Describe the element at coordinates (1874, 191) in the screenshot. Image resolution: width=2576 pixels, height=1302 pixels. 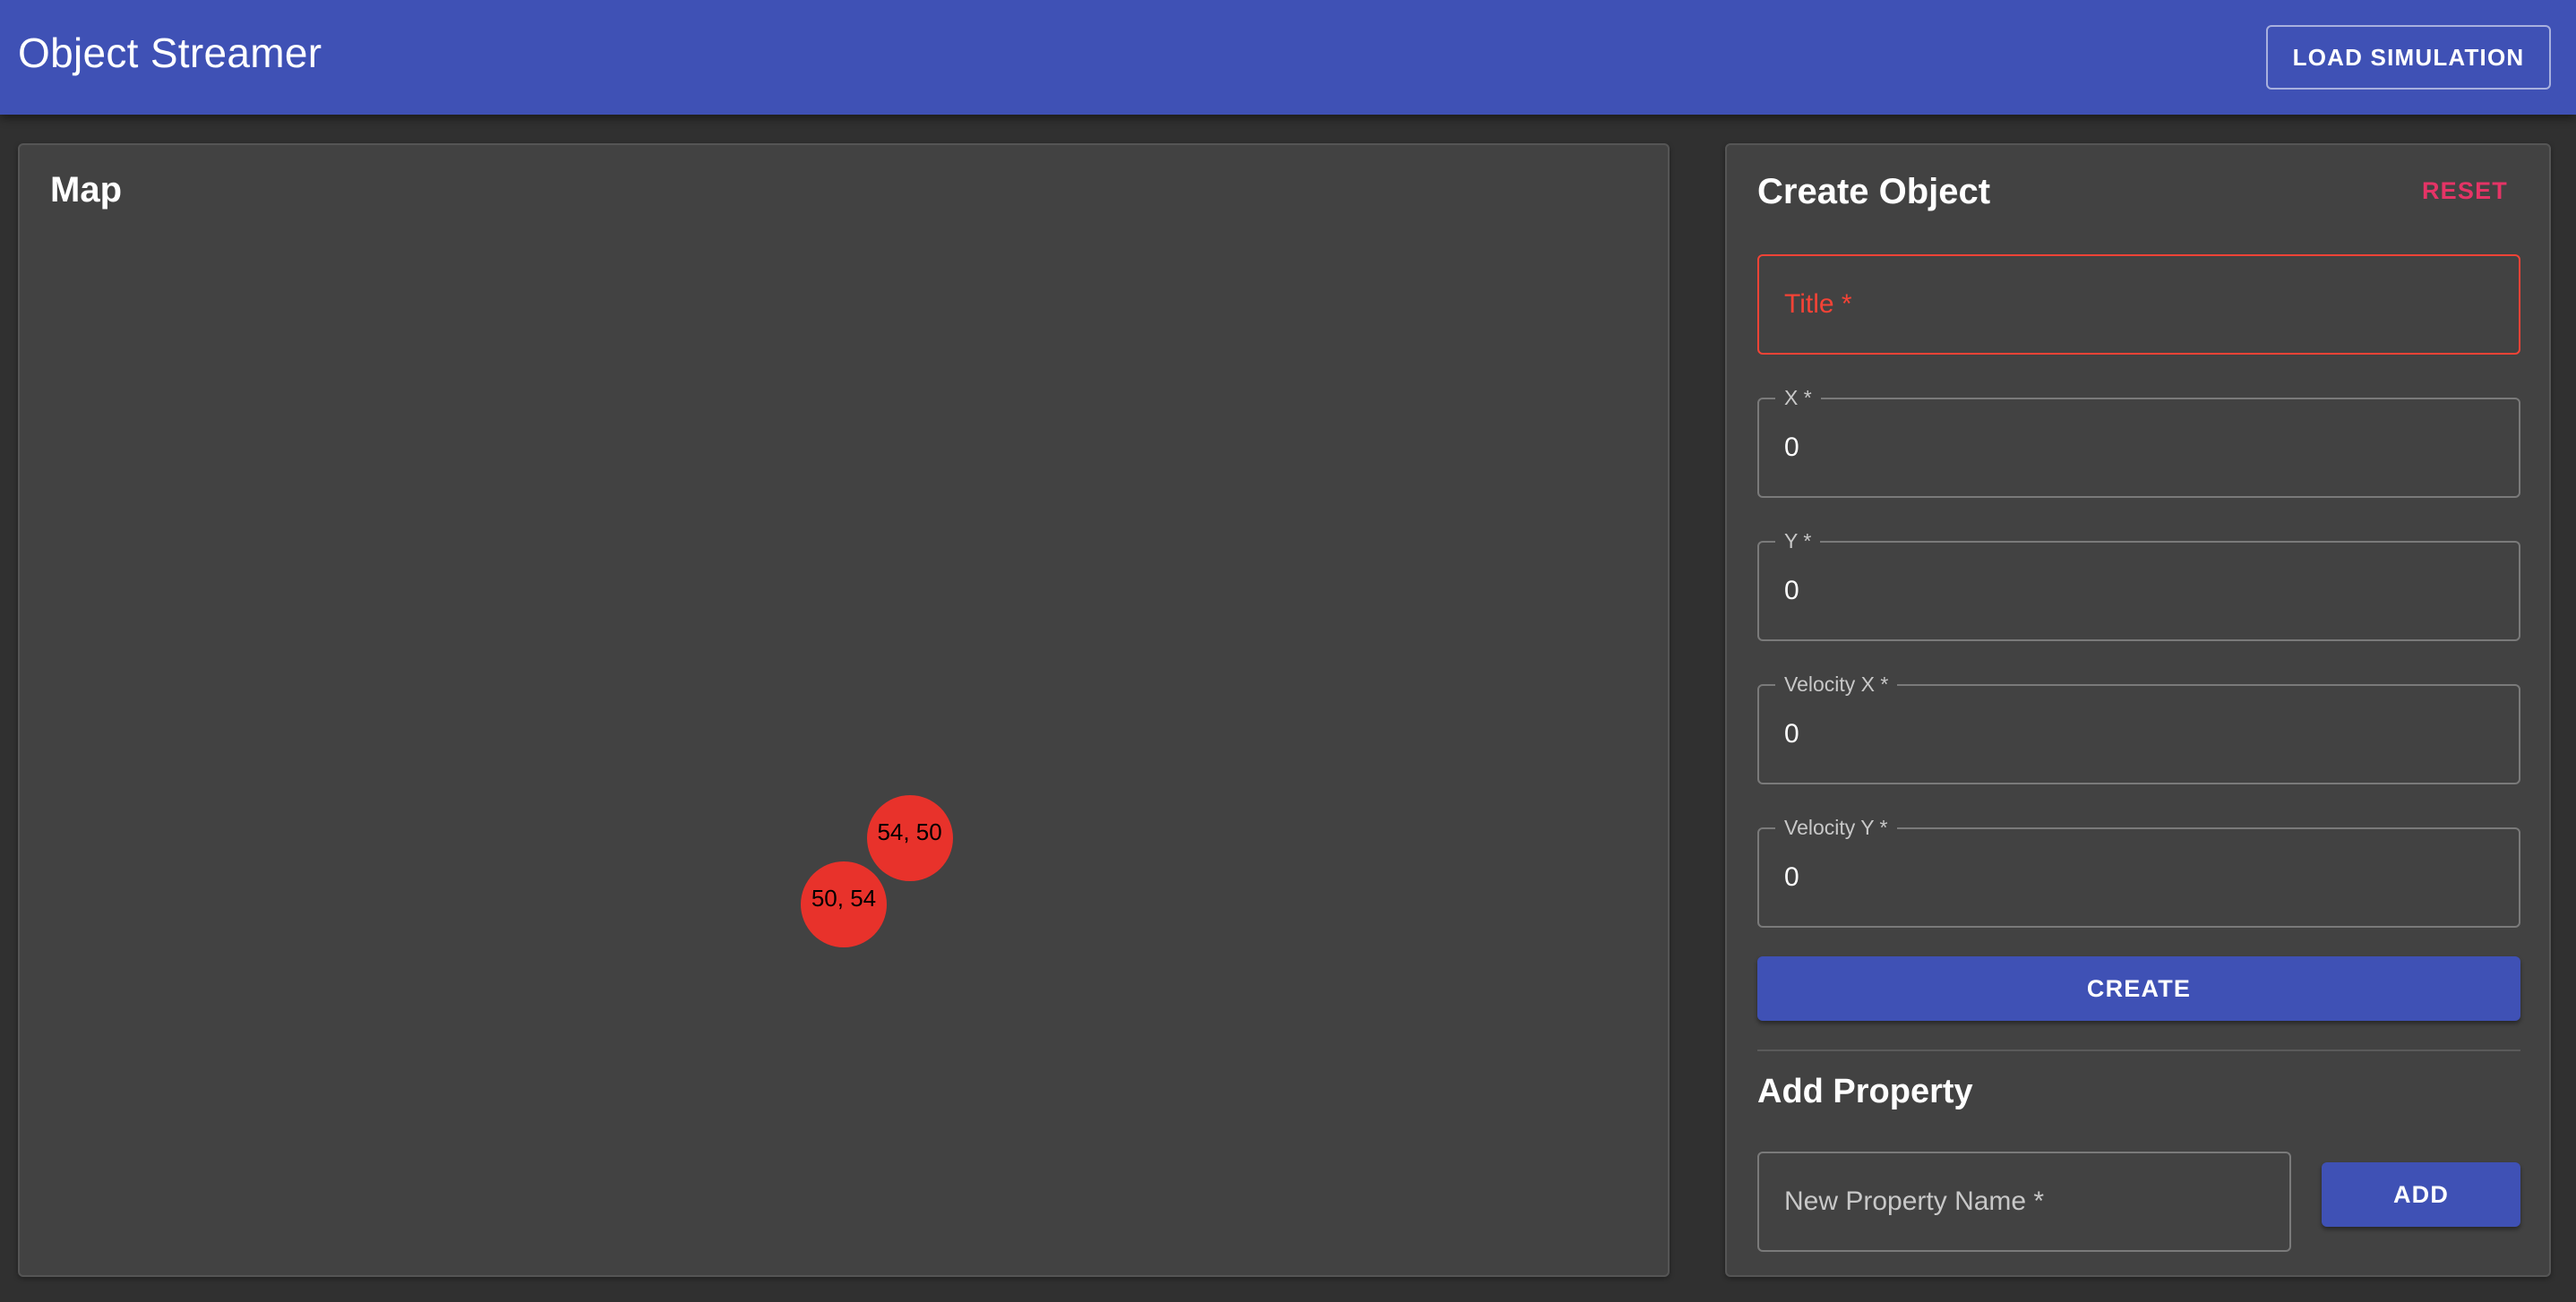
I see `create-object-title: Create Object` at that location.